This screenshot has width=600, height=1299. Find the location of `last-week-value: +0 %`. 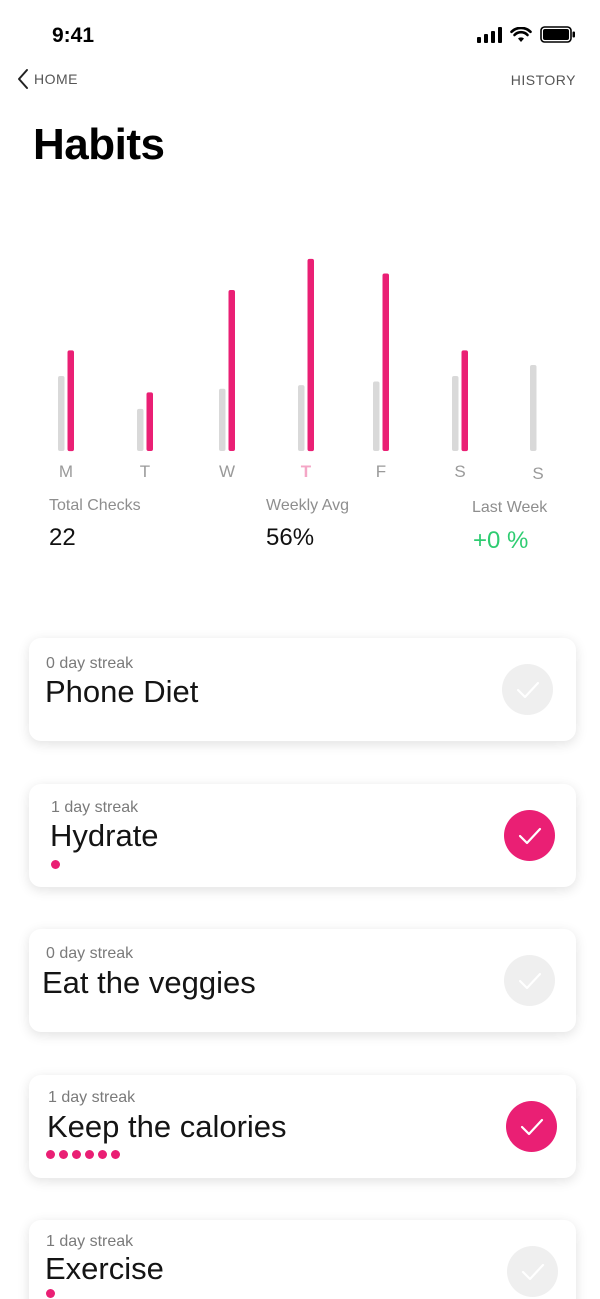

last-week-value: +0 % is located at coordinates (501, 540).